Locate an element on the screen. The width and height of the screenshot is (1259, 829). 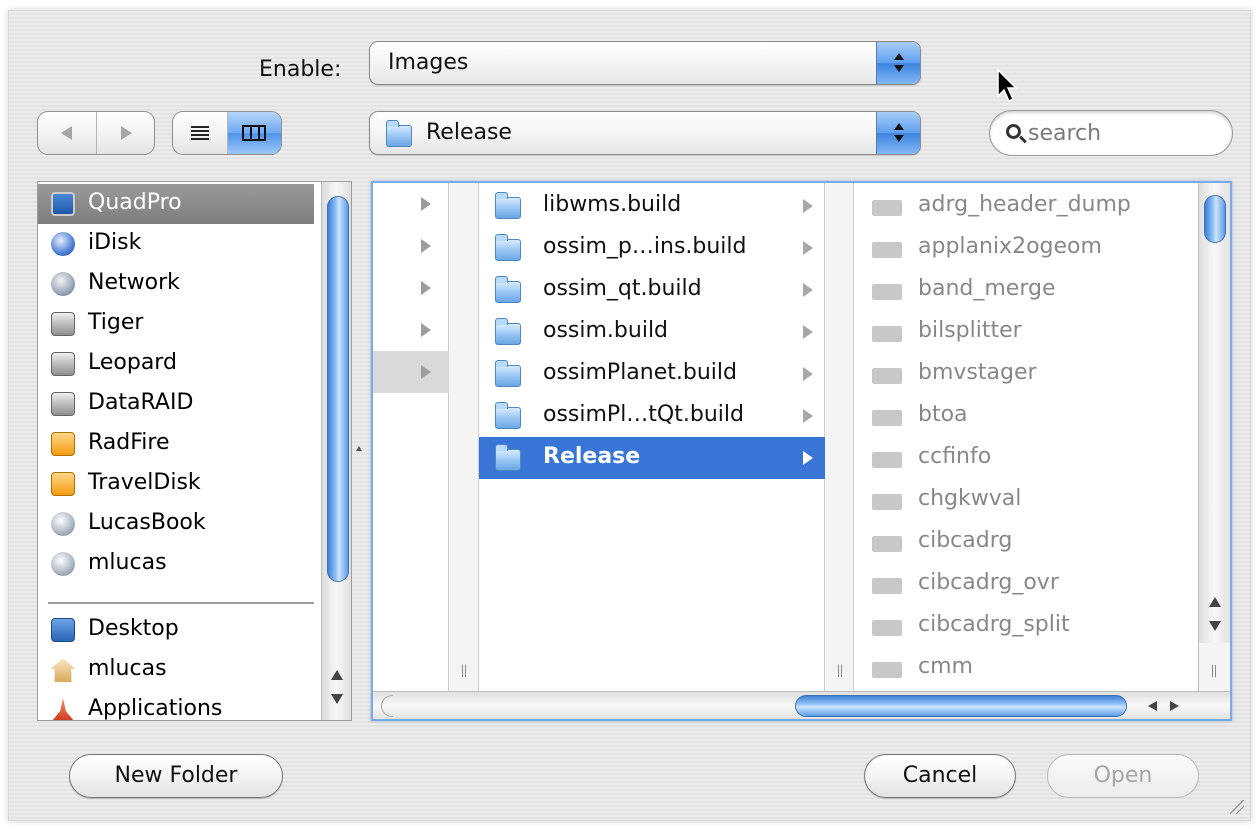
list-item: bmvstager is located at coordinates (1026, 374).